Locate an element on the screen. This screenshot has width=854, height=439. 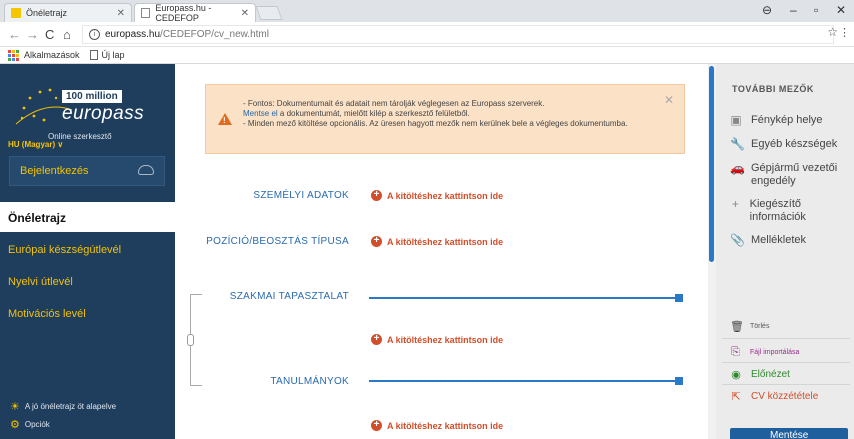
url-input: i europass.hu/CEDEFOP/cv_new.html is located at coordinates (458, 34).